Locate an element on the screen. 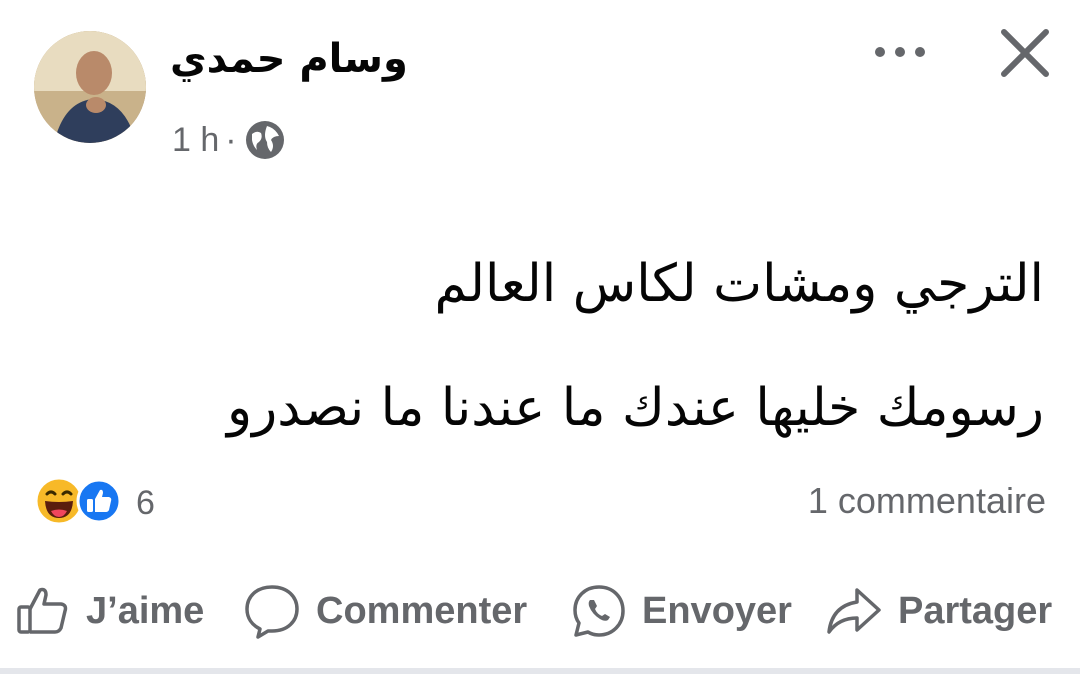 Image resolution: width=1080 pixels, height=674 pixels. post-text-line: الترجي ومشات لكاس العالم is located at coordinates (739, 284).